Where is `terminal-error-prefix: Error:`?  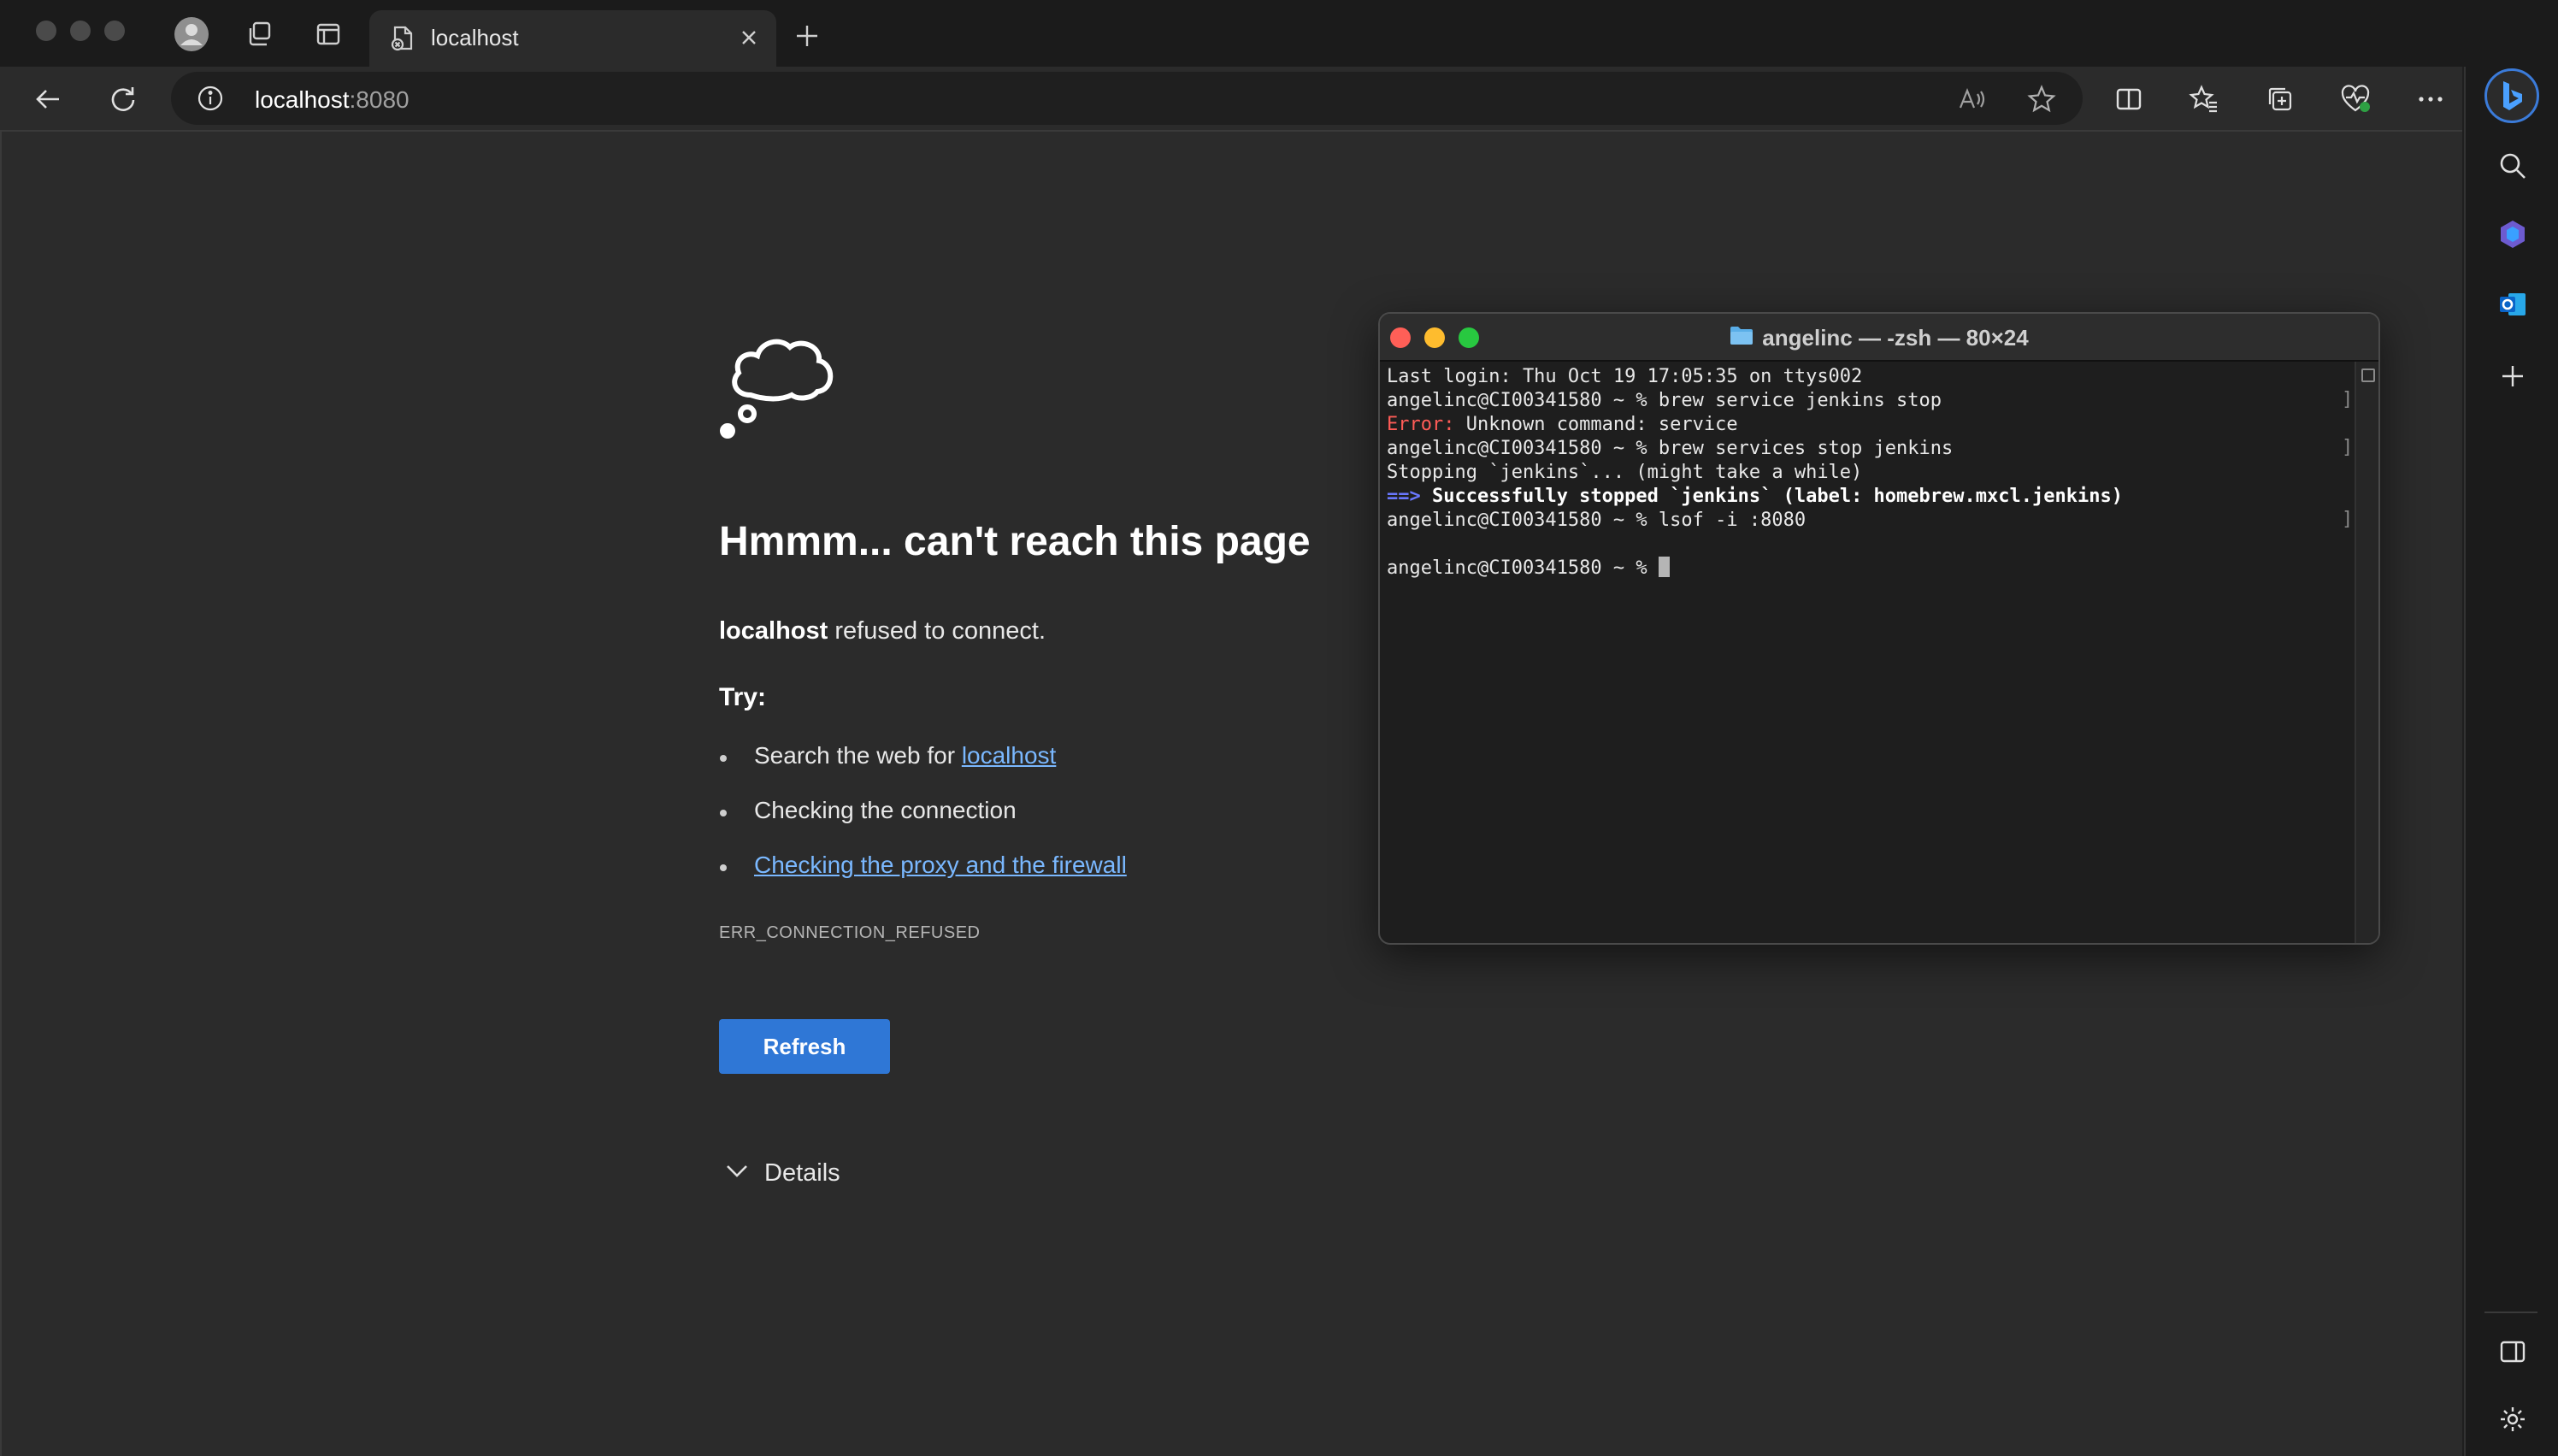 terminal-error-prefix: Error: is located at coordinates (1421, 424).